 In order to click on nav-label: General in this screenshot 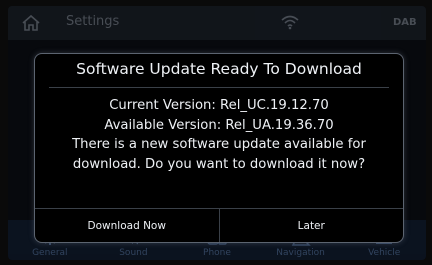, I will do `click(50, 253)`.